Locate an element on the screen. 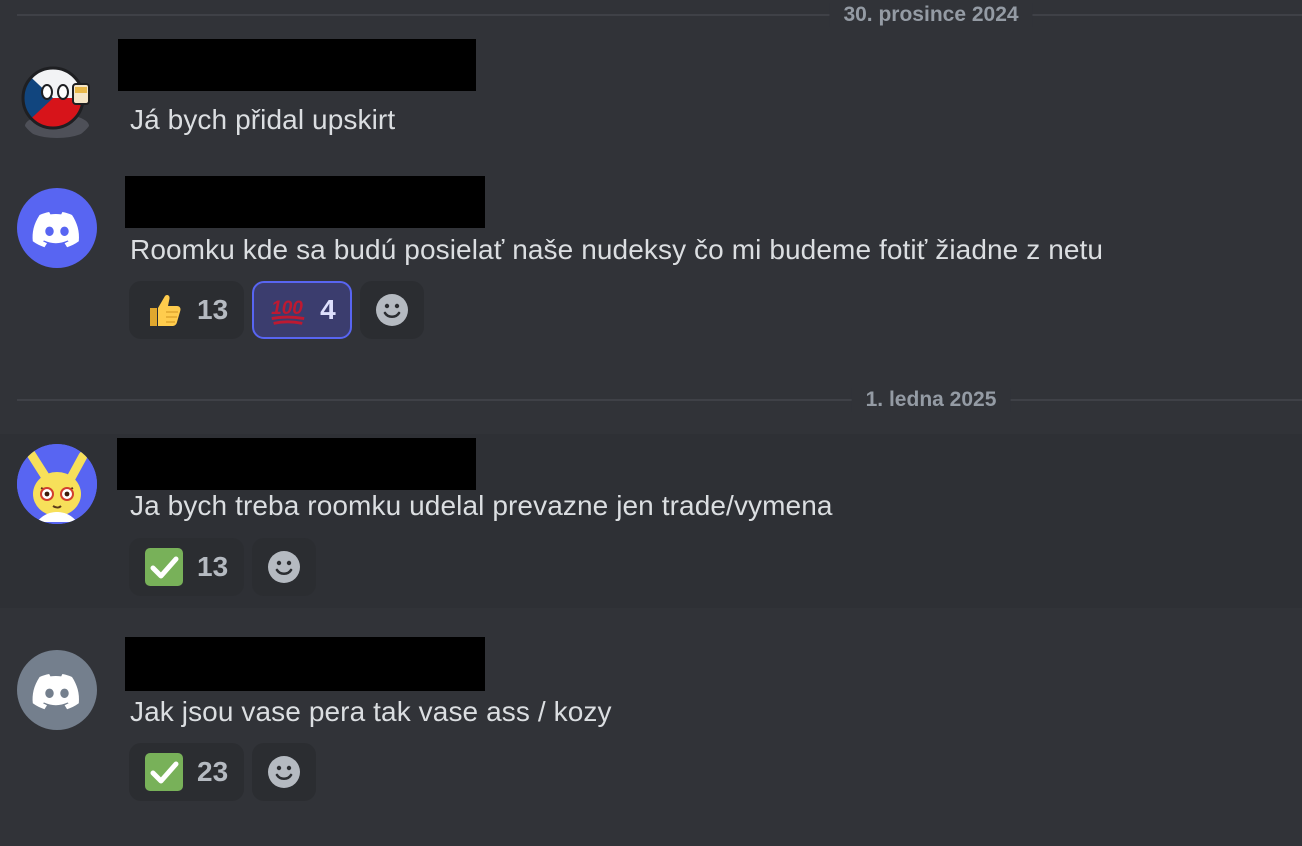 The width and height of the screenshot is (1302, 846). reaction-thumbs-up: 13 is located at coordinates (187, 310).